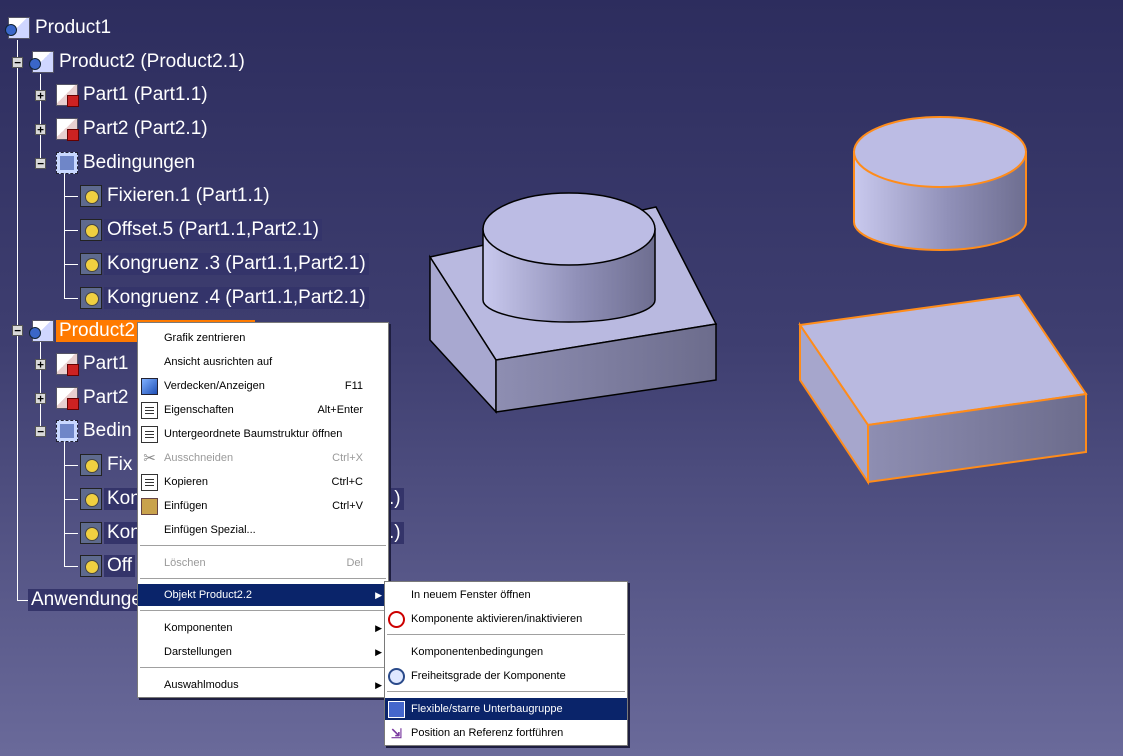 The width and height of the screenshot is (1123, 756). I want to click on menu-item-label: Komponentenbedingungen, so click(477, 652).